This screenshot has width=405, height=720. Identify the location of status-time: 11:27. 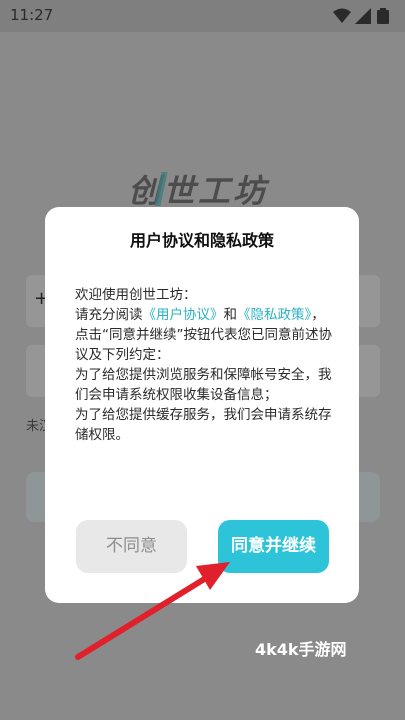
(32, 15).